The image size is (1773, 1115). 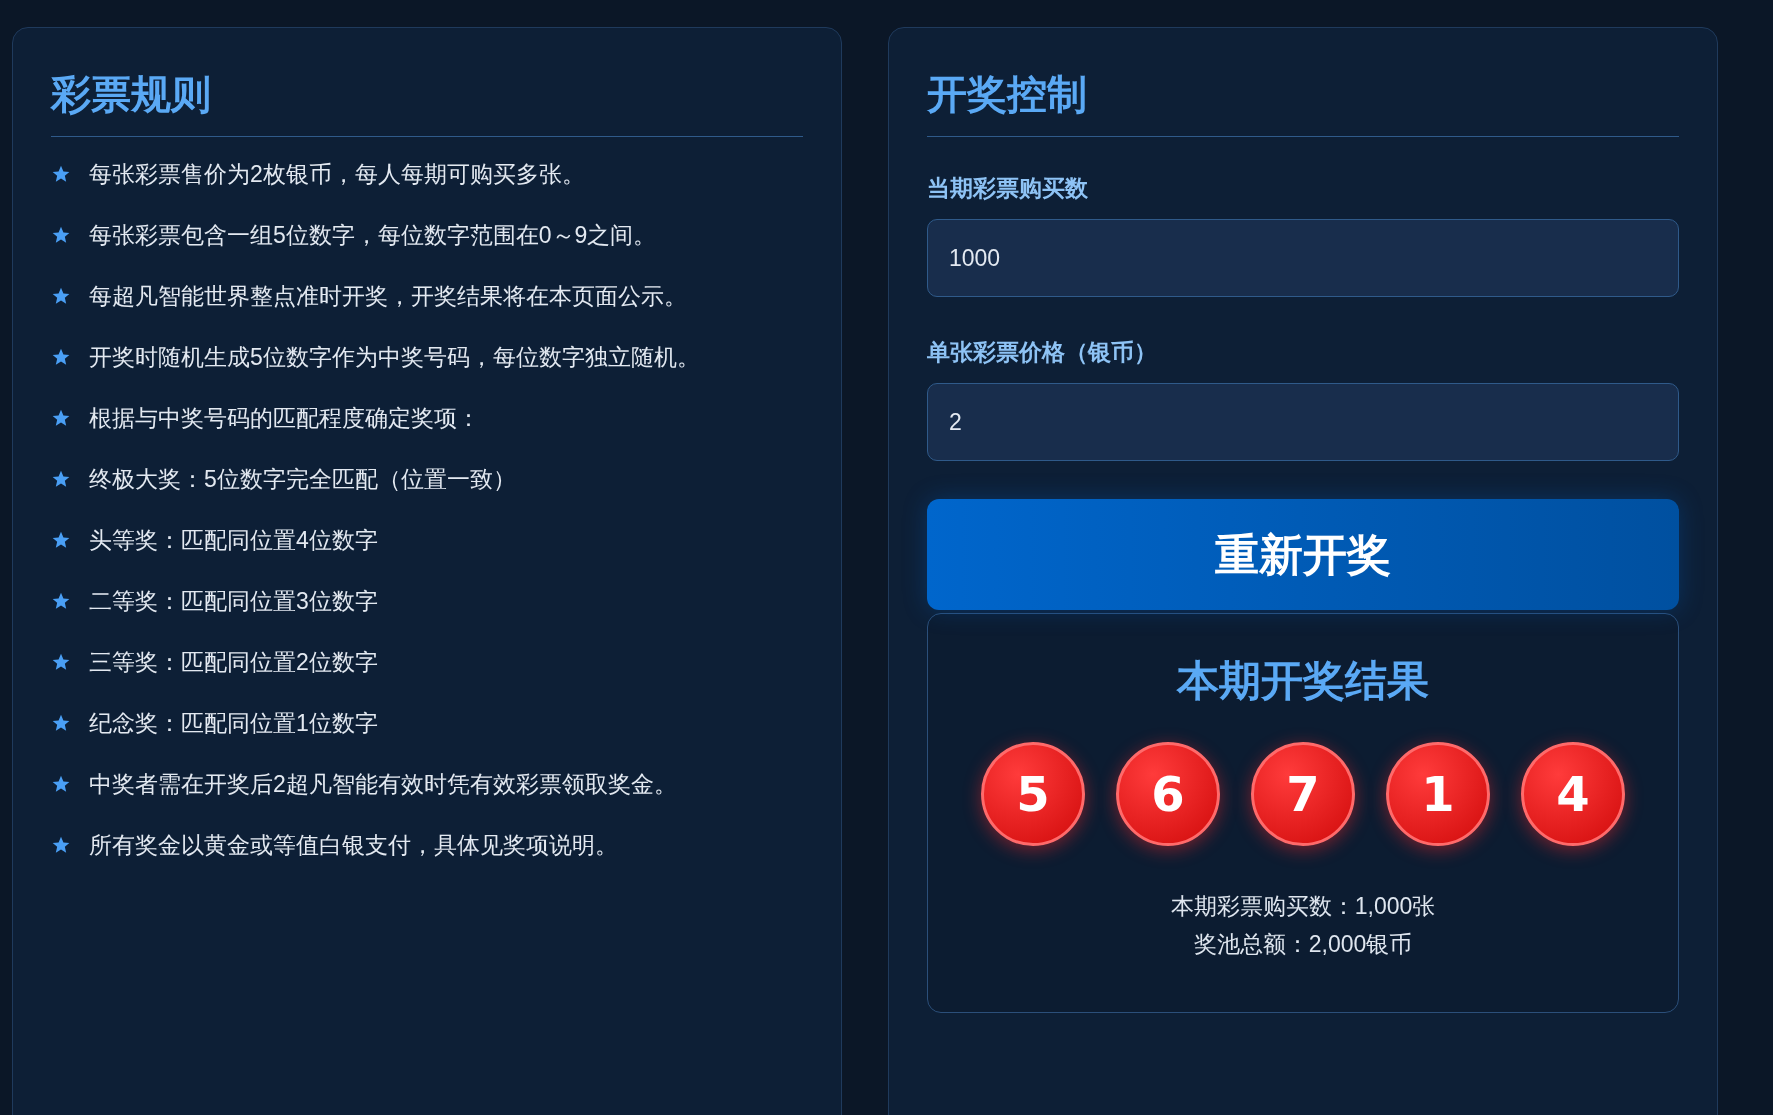 I want to click on stat-text: 本期彩票购买数：1,000张, so click(x=1303, y=907).